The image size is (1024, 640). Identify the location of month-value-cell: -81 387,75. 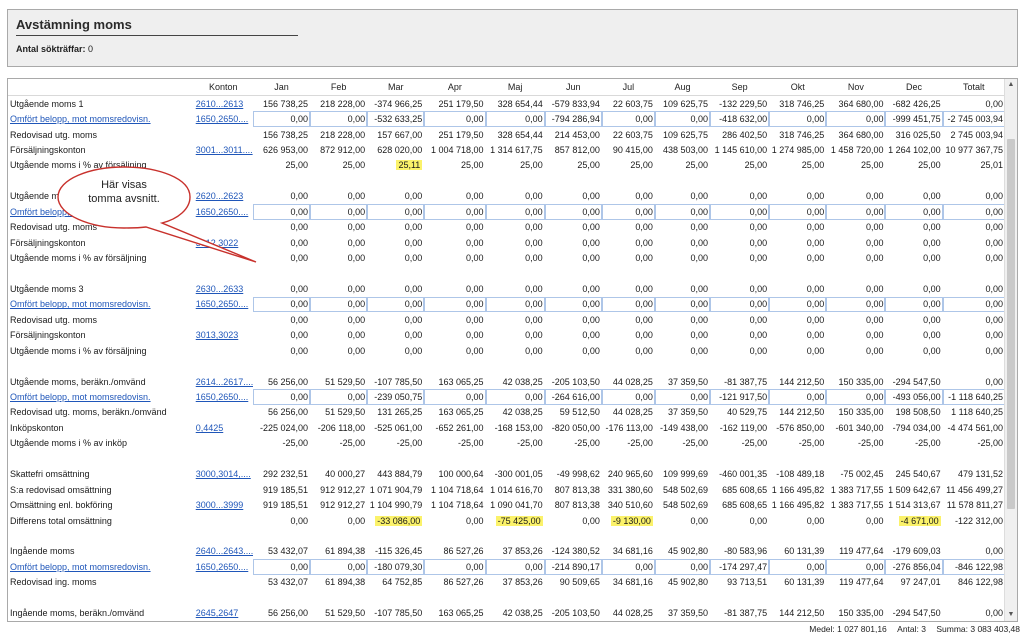
(739, 381).